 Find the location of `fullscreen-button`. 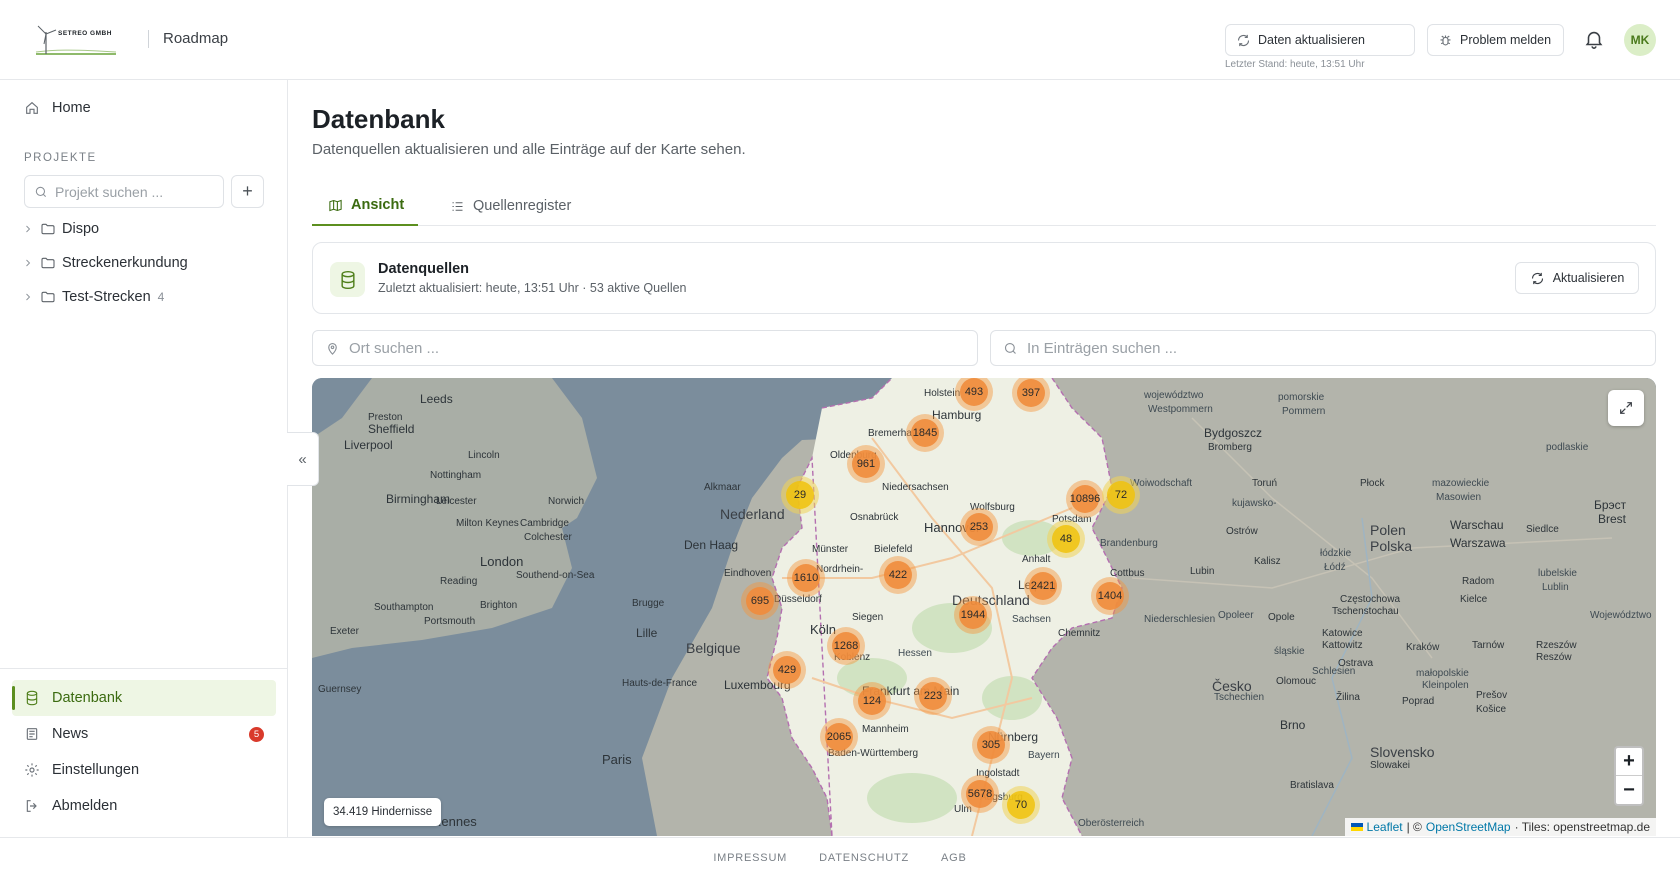

fullscreen-button is located at coordinates (1626, 408).